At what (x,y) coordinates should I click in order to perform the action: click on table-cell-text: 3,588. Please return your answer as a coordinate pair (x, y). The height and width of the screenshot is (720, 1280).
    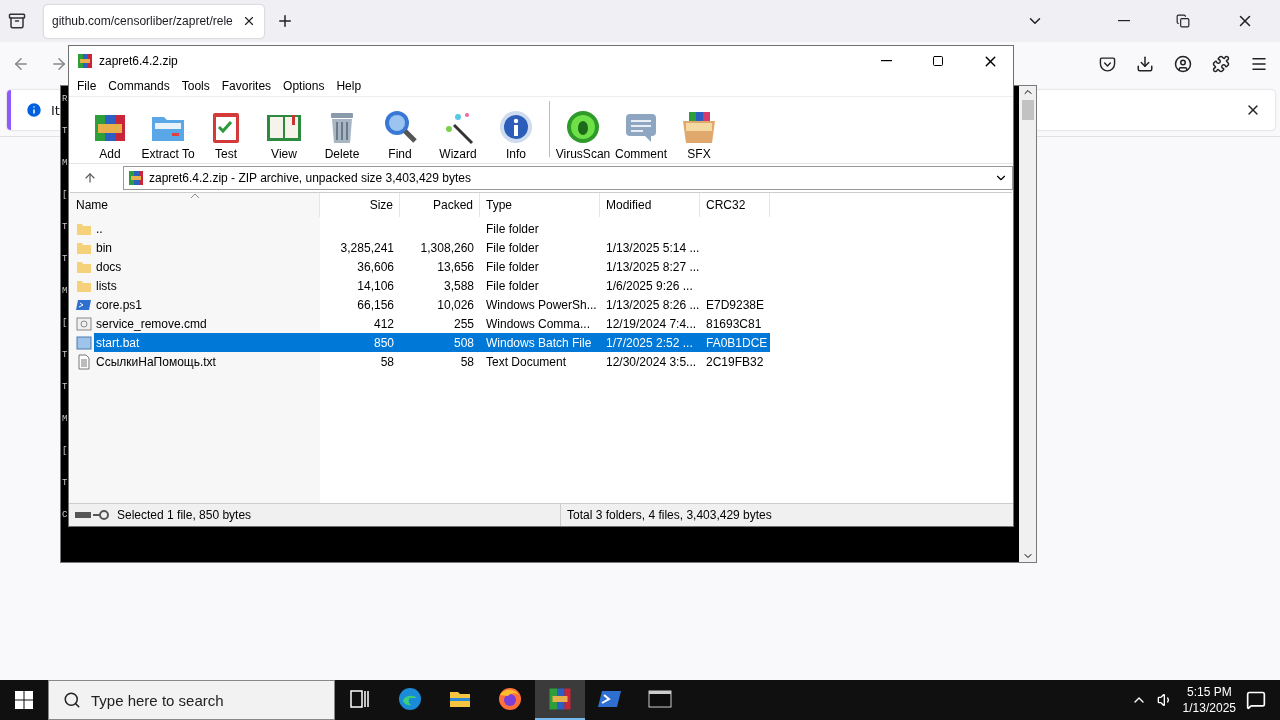
    Looking at the image, I should click on (458, 286).